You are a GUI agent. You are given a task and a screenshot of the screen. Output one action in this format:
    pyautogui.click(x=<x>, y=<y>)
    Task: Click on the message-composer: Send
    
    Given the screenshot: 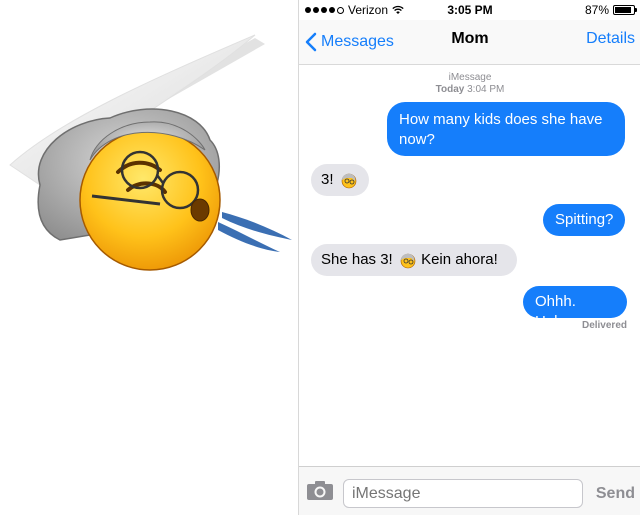 What is the action you would take?
    pyautogui.click(x=469, y=490)
    